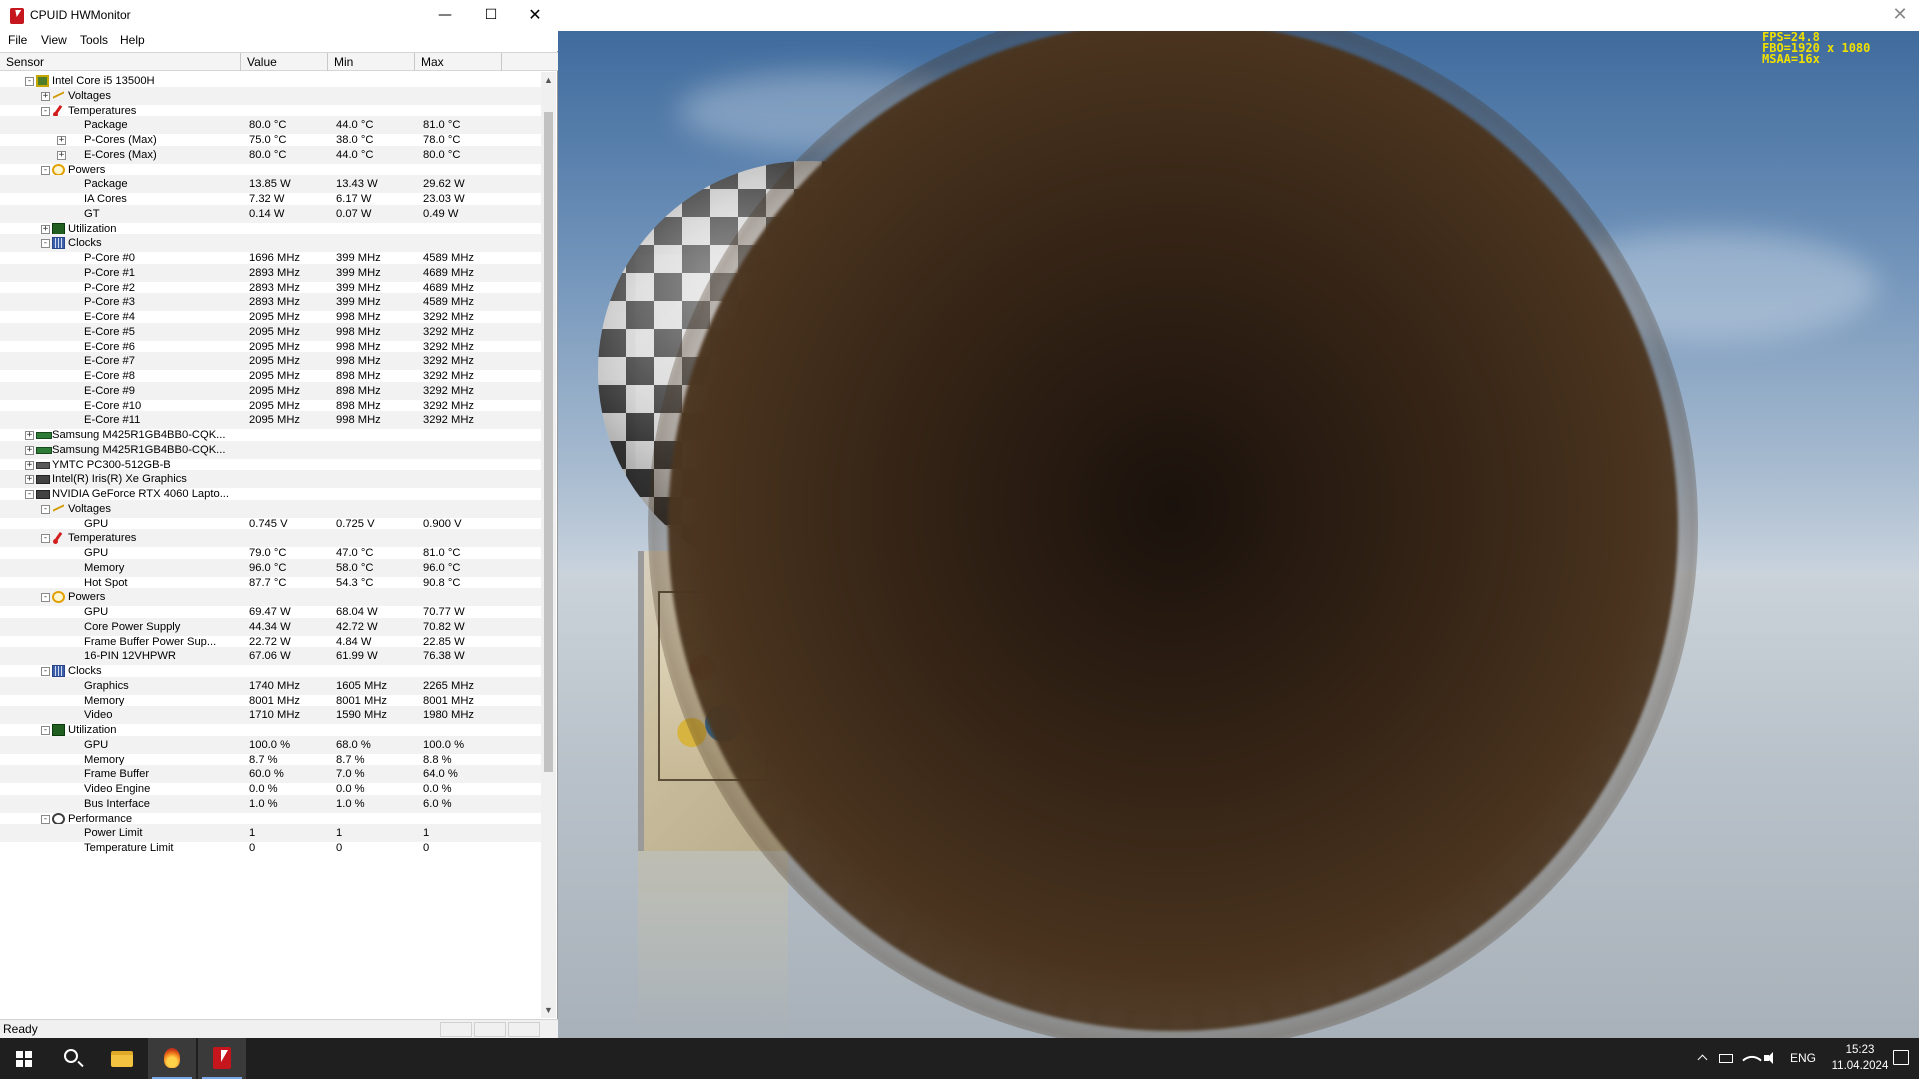  I want to click on column-max: Max, so click(458, 62).